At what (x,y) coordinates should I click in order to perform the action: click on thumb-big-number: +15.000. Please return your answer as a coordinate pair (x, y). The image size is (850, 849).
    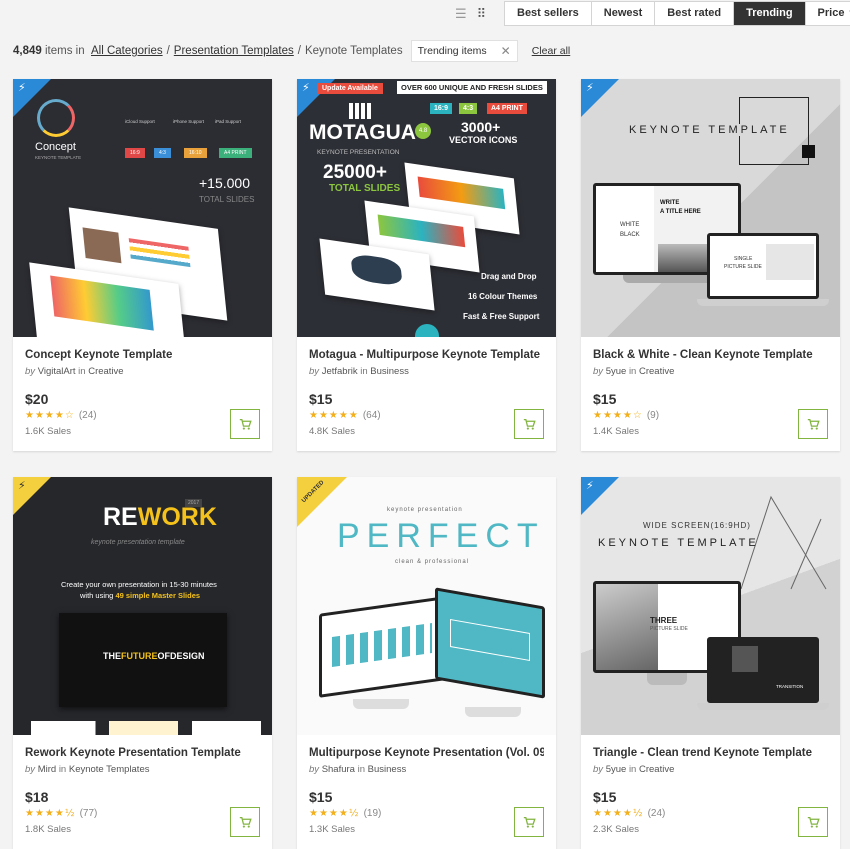
    Looking at the image, I should click on (224, 183).